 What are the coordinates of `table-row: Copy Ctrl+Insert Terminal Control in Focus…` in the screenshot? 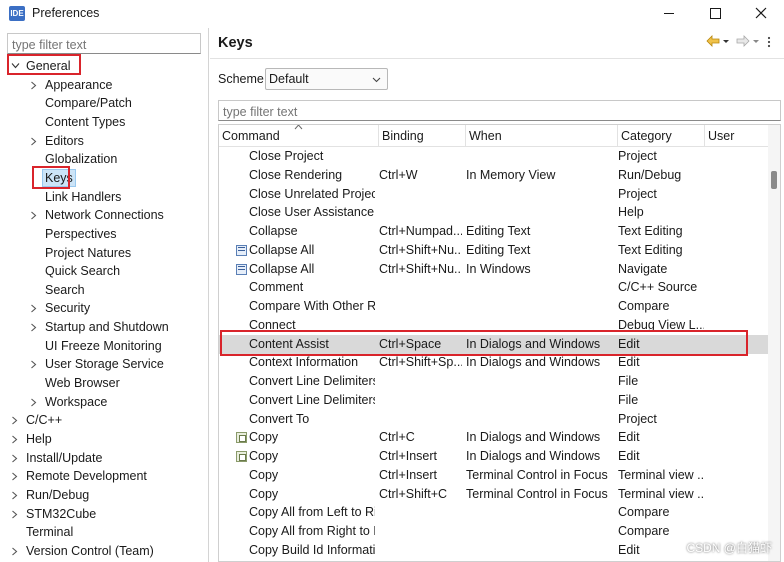 It's located at (494, 475).